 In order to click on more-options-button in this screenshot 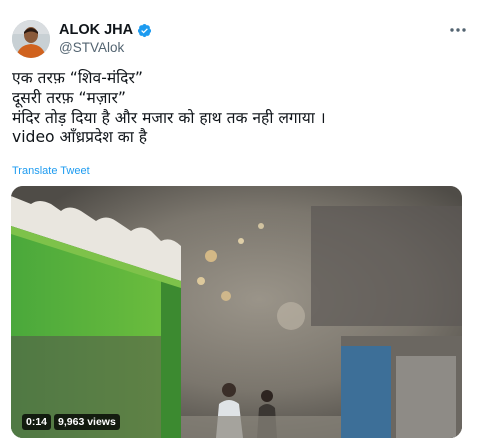, I will do `click(458, 30)`.